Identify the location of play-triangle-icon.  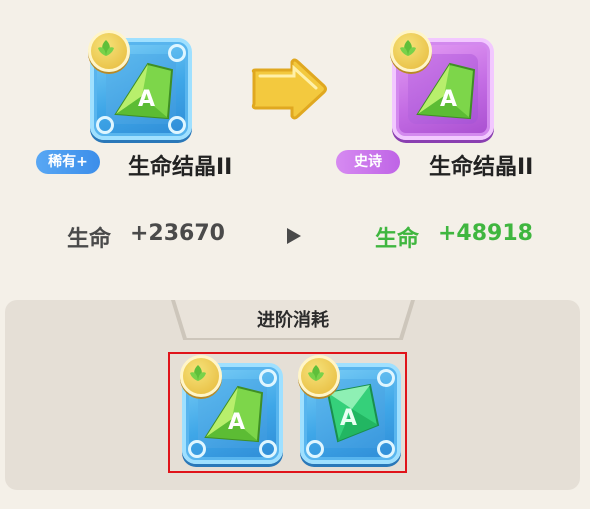
(294, 236).